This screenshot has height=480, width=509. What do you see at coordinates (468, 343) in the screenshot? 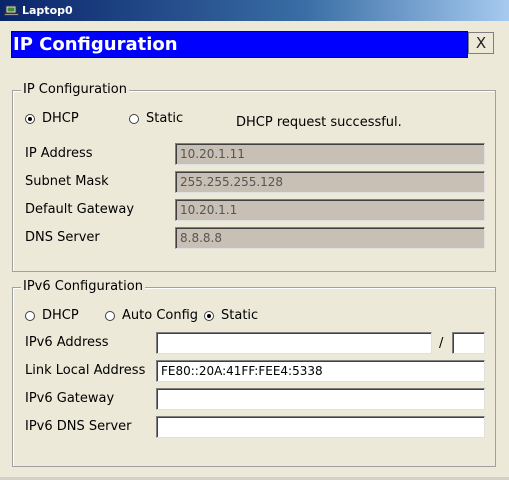
I see `ipv6-prefix-length-field` at bounding box center [468, 343].